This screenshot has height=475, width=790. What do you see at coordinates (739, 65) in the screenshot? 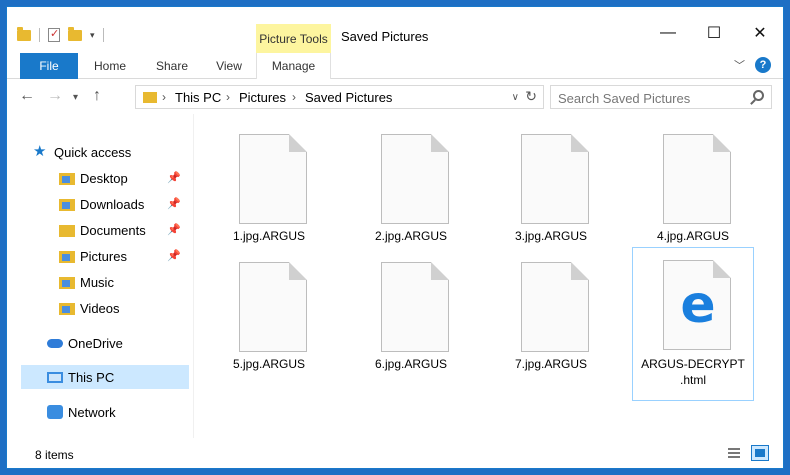
I see `expand-ribbon-icon: ﹀` at bounding box center [739, 65].